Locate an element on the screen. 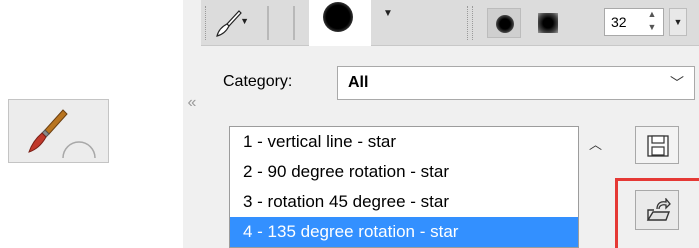 This screenshot has width=699, height=248. category-select: All ﹀ is located at coordinates (516, 83).